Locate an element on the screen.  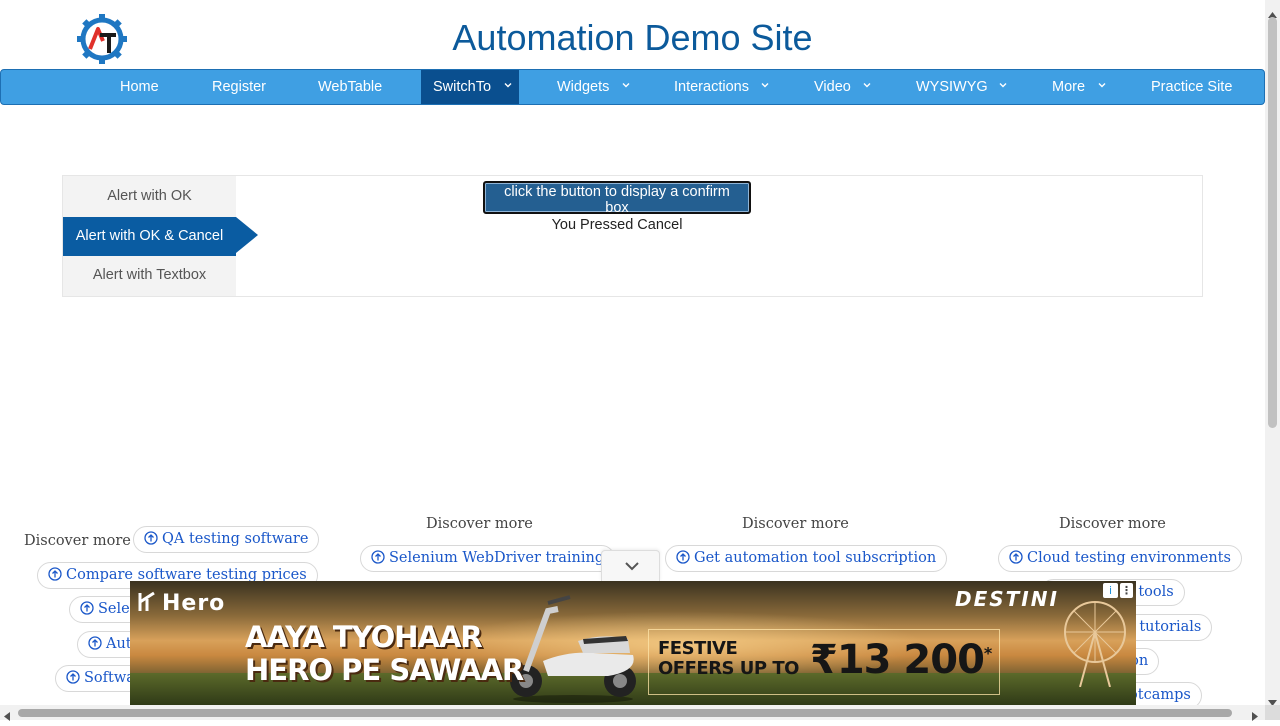
ferris-wheel-icon is located at coordinates (1095, 644).